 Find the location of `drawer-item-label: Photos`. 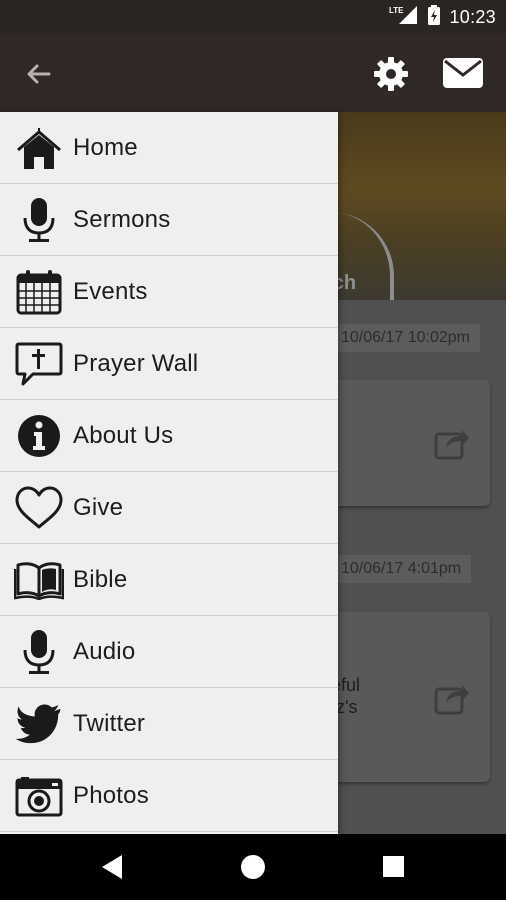

drawer-item-label: Photos is located at coordinates (111, 795).